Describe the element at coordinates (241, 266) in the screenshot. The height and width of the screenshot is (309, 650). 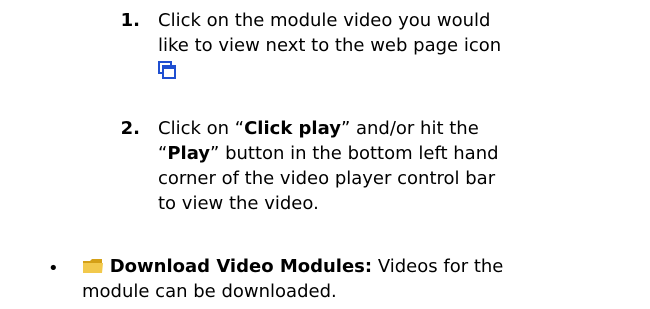
I see `download-video-modules-title: Download Video Modules:` at that location.